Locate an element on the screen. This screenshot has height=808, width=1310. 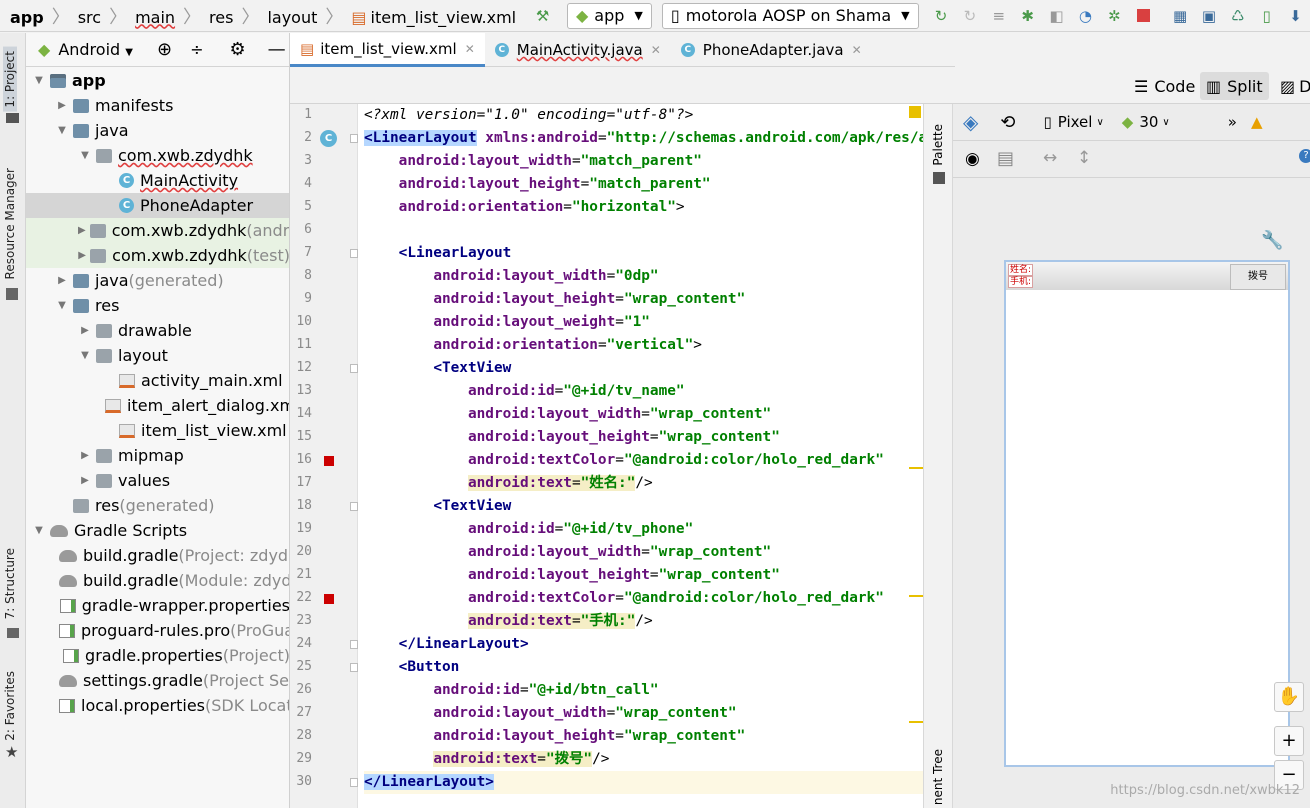
tree-item: build.gradle (Module: zdydhk) is located at coordinates (157, 580).